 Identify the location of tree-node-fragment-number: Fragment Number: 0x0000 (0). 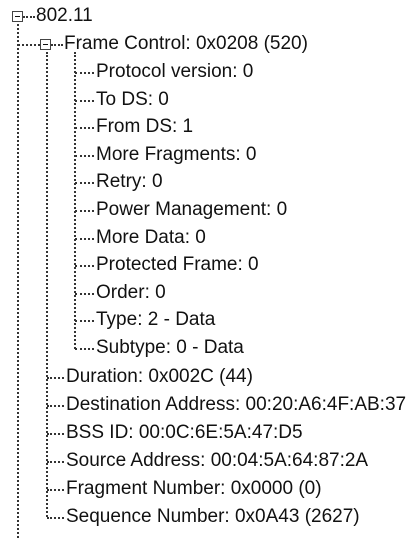
(194, 489).